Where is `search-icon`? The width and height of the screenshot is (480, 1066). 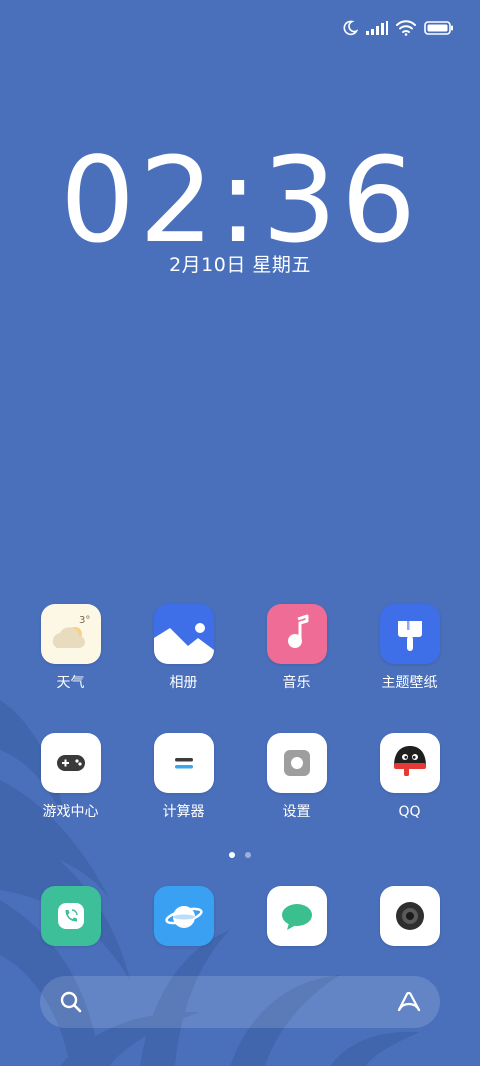 search-icon is located at coordinates (71, 1004).